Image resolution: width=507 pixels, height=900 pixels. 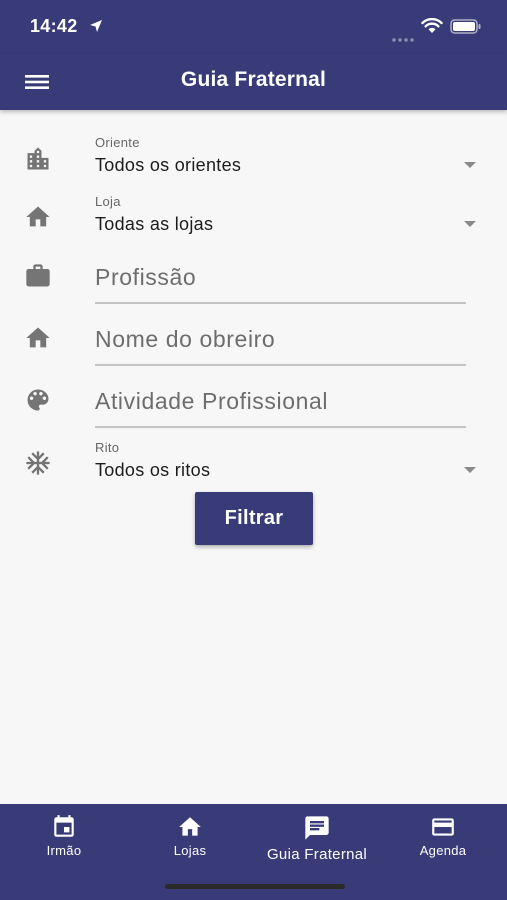 I want to click on filter-button: Filtrar, so click(x=254, y=518).